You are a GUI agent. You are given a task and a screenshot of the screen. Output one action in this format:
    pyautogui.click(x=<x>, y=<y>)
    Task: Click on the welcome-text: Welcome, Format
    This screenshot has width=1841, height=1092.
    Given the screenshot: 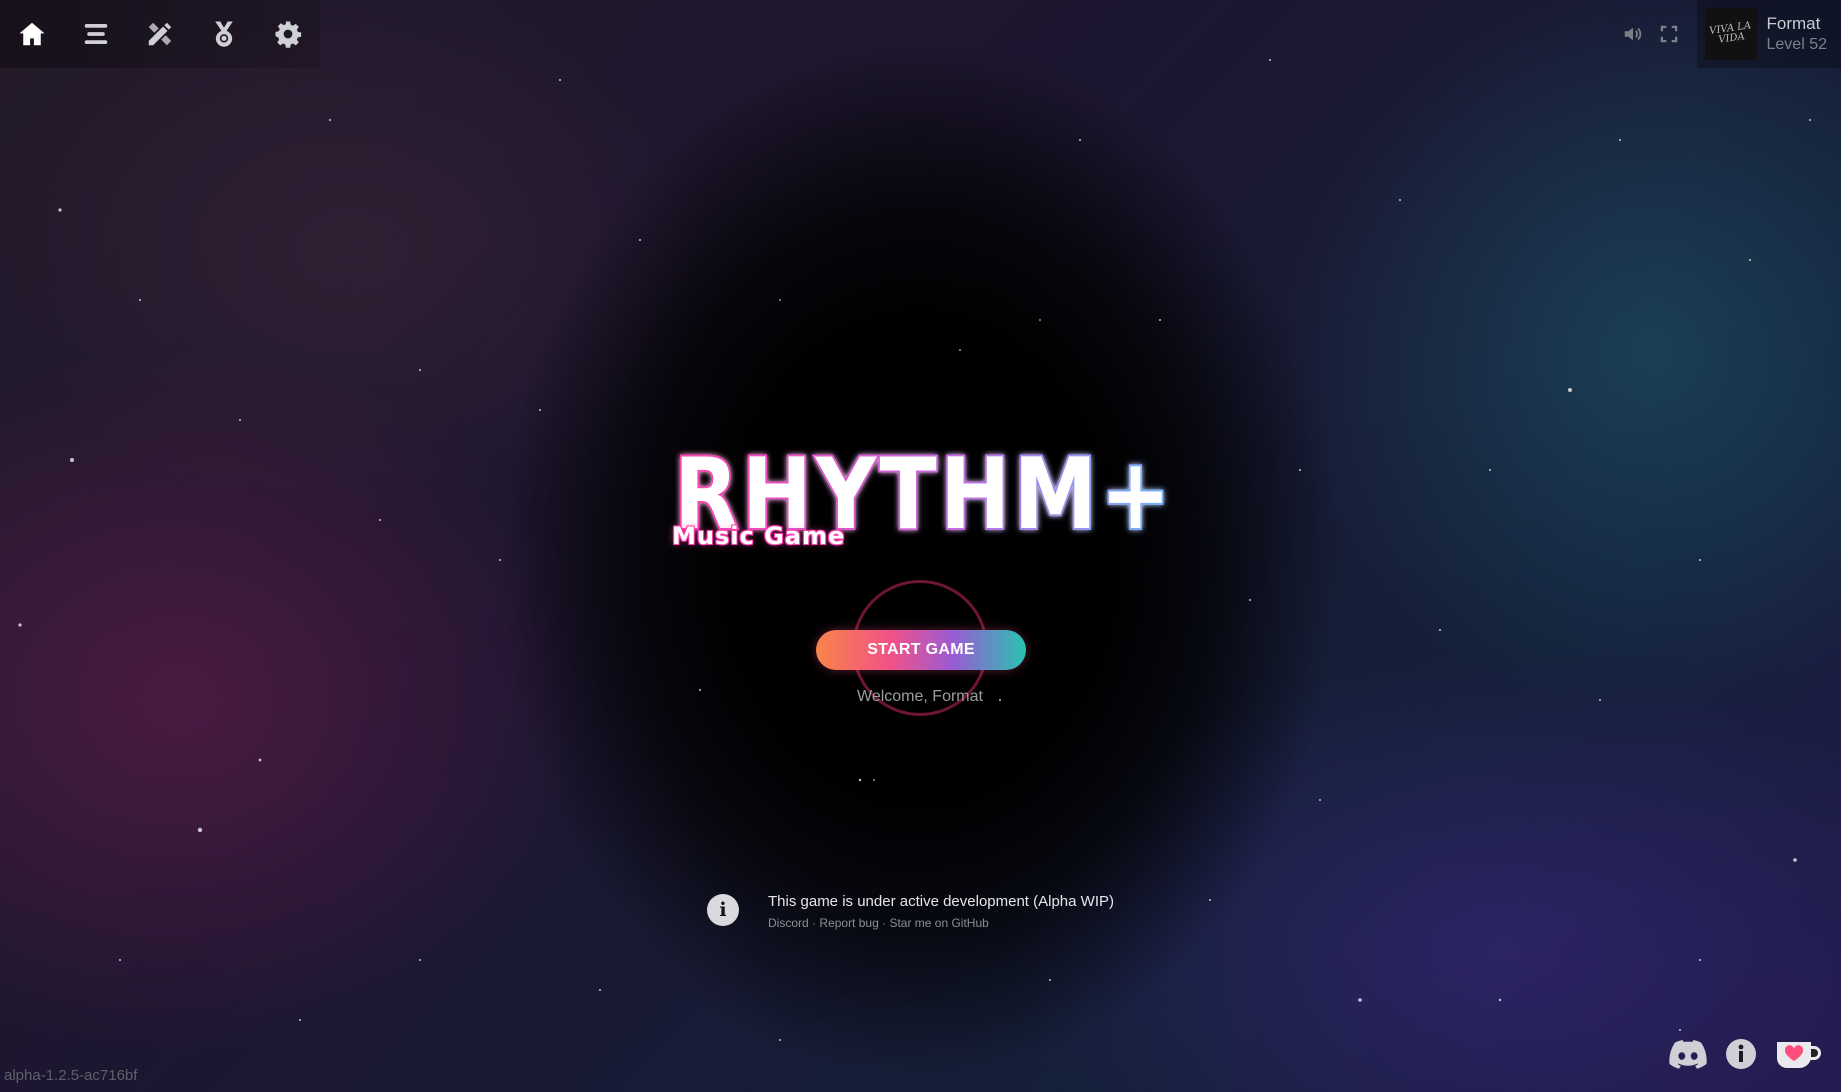 What is the action you would take?
    pyautogui.click(x=920, y=696)
    